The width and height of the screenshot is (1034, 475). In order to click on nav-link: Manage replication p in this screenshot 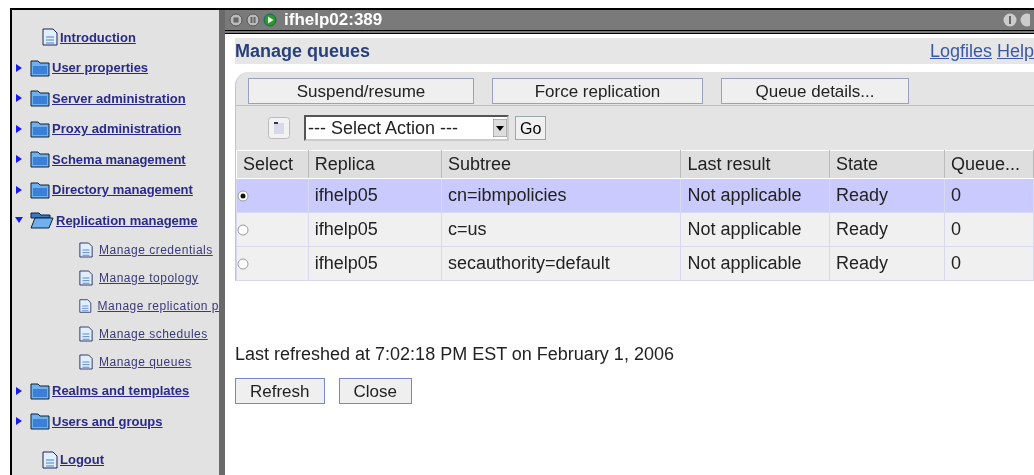, I will do `click(158, 305)`.